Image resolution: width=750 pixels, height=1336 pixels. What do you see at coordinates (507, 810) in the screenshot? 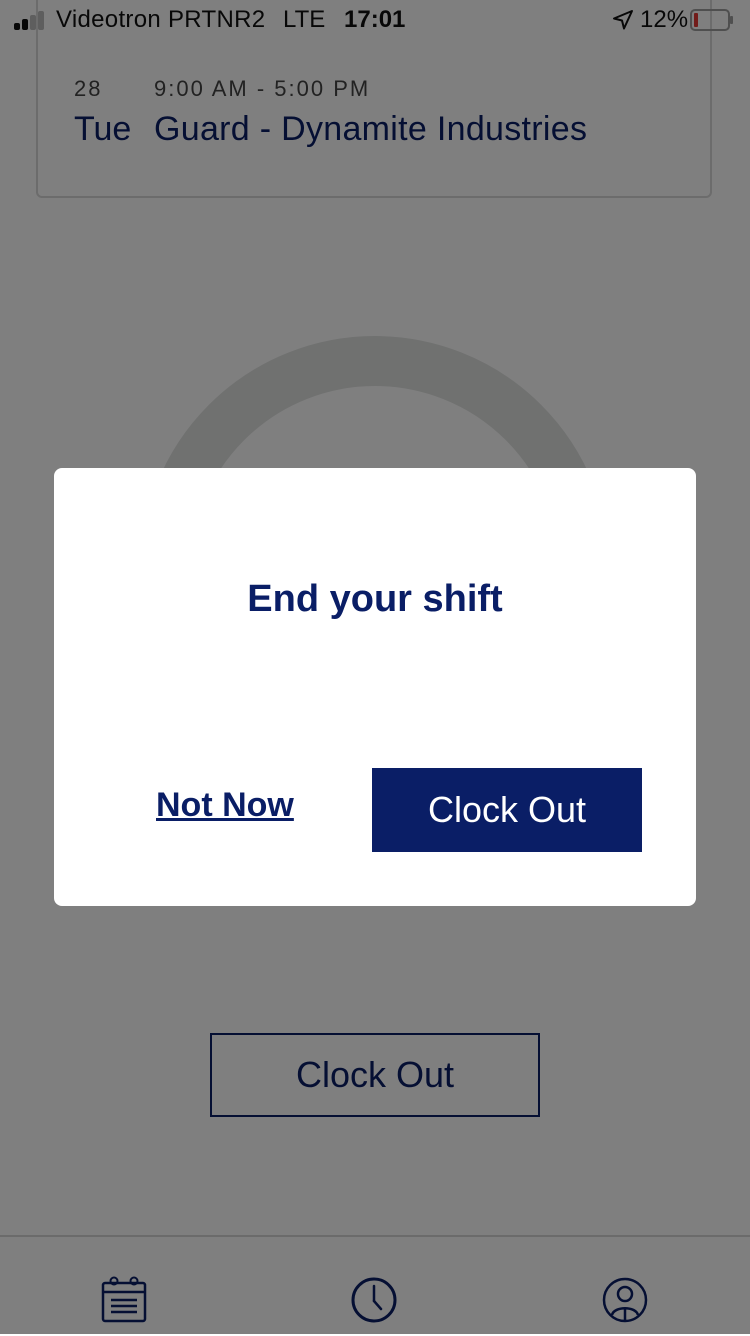
I see `confirm-clock-out-button: Clock Out` at bounding box center [507, 810].